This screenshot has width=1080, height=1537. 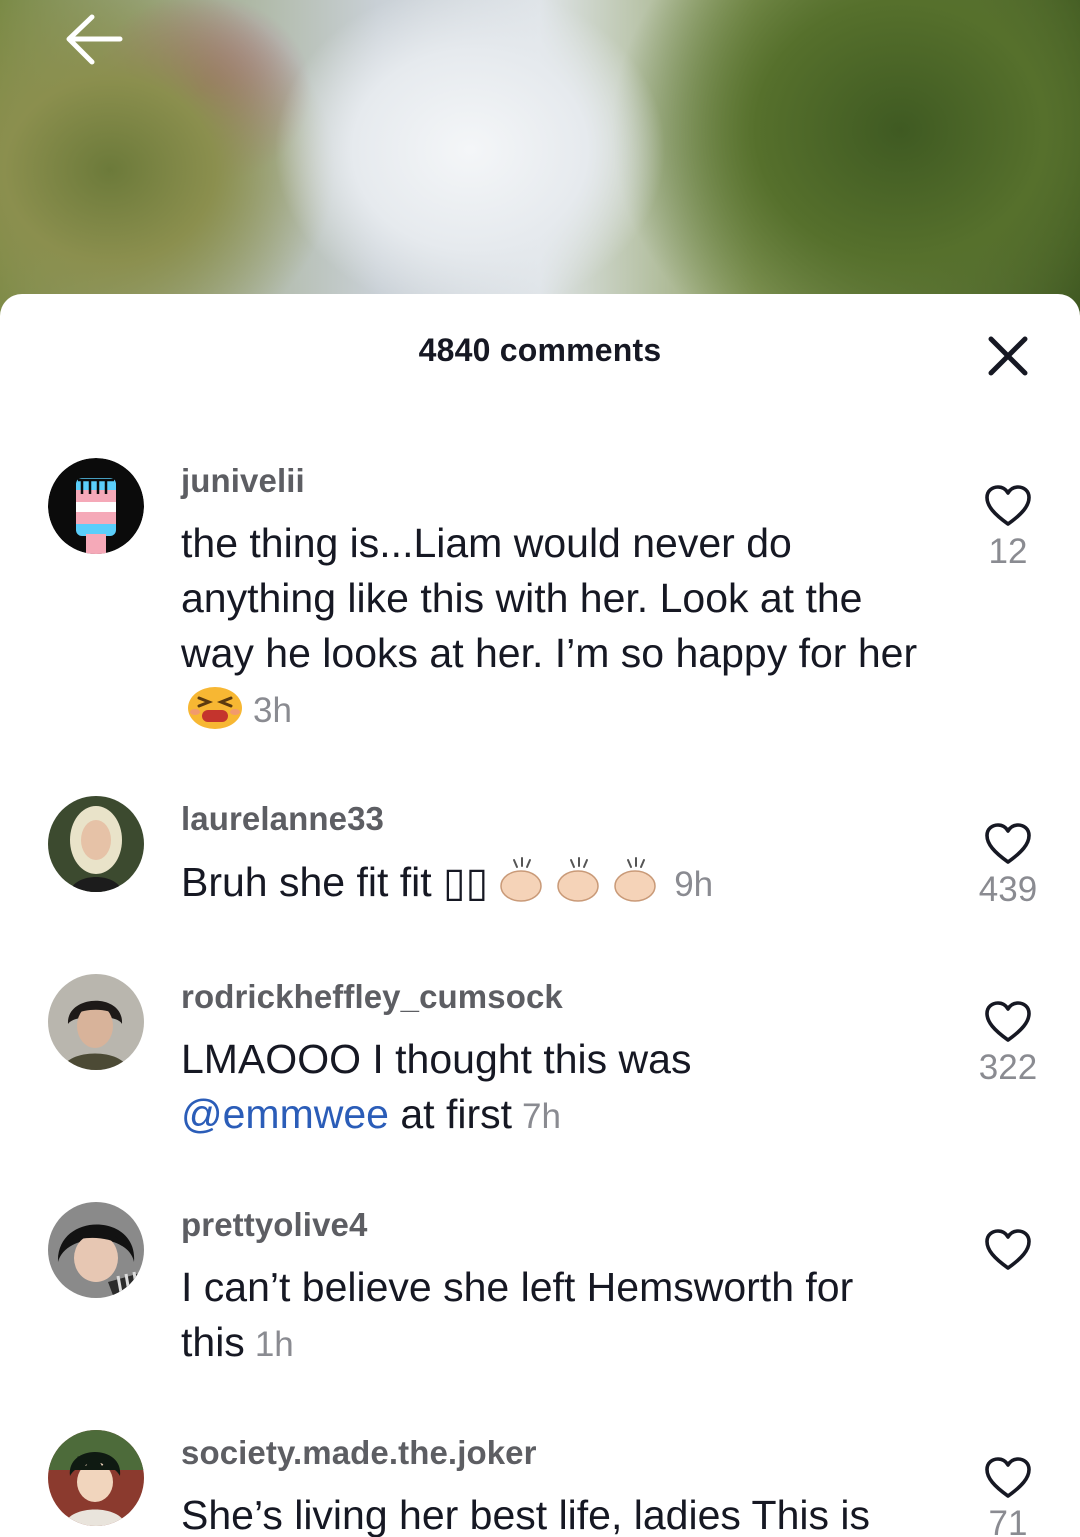 I want to click on like-button: 322, so click(x=1008, y=1044).